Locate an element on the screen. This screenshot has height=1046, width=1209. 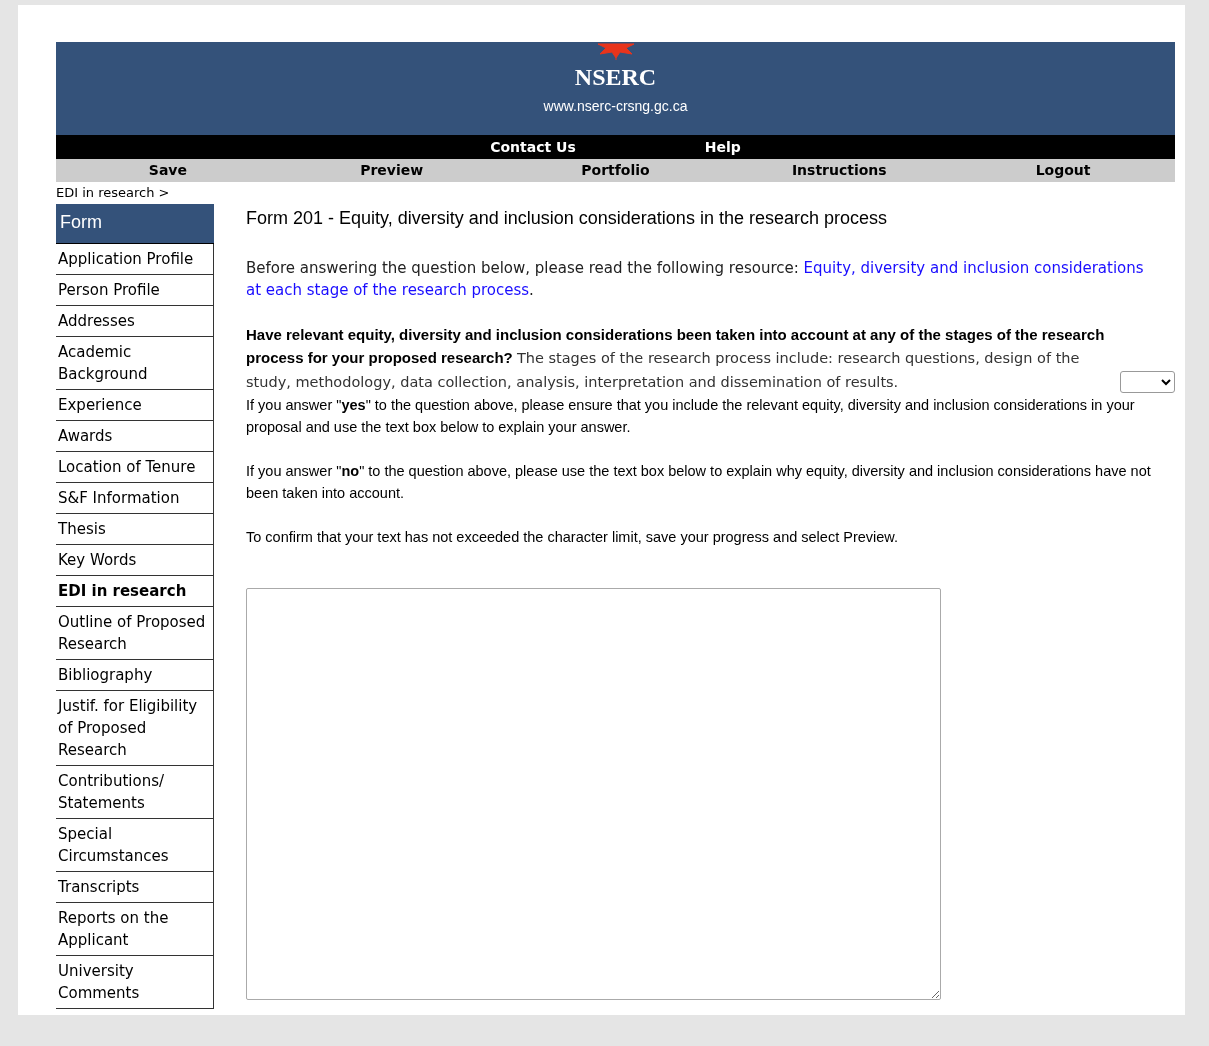
top-link: Contact Us is located at coordinates (533, 147).